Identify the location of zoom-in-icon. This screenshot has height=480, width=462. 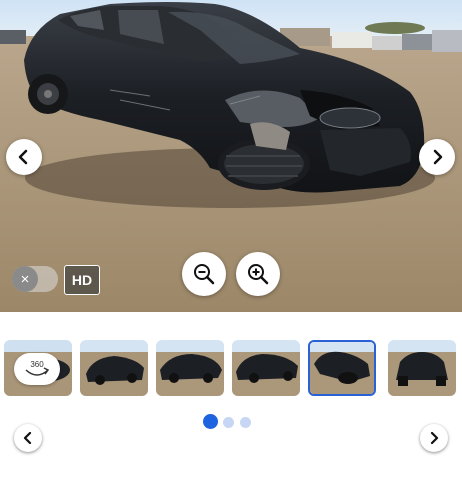
(258, 274).